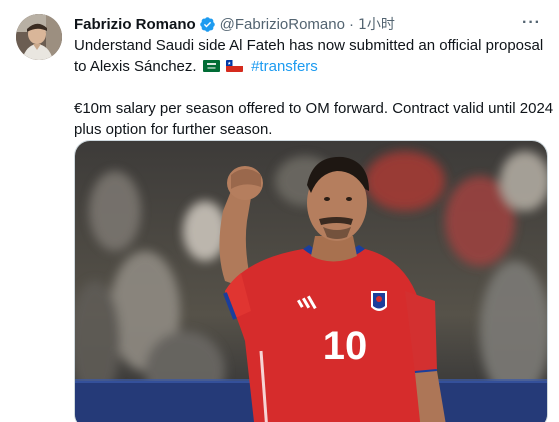 The width and height of the screenshot is (559, 422). What do you see at coordinates (211, 66) in the screenshot?
I see `saudi-flag-icon` at bounding box center [211, 66].